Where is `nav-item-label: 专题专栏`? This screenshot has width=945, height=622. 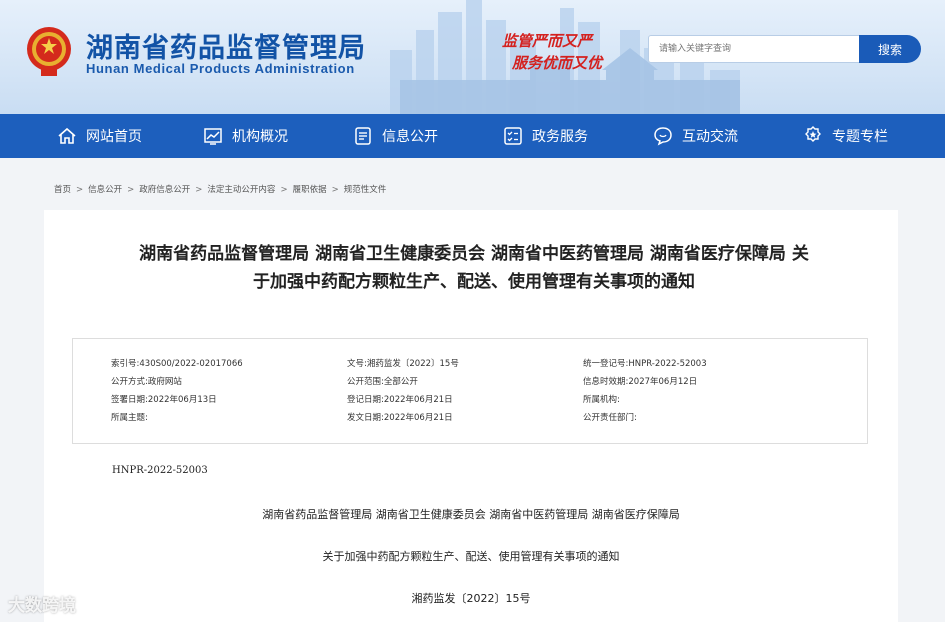
nav-item-label: 专题专栏 is located at coordinates (860, 137).